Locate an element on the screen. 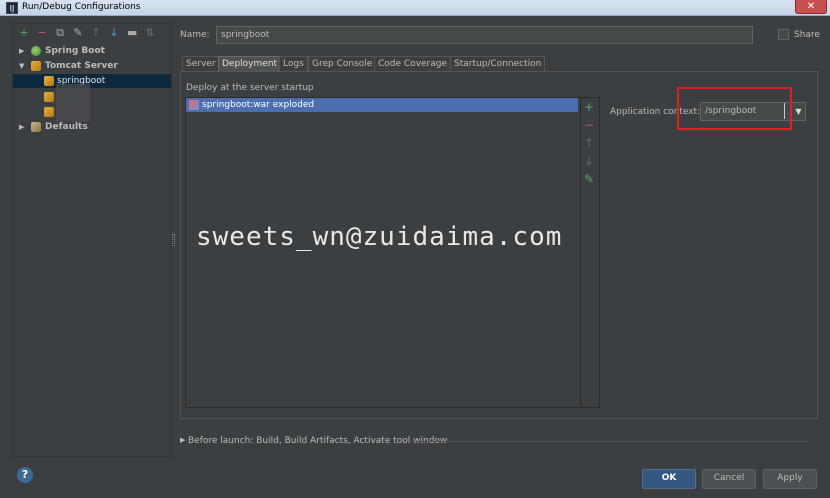 This screenshot has width=830, height=498. highlight-annotation is located at coordinates (734, 108).